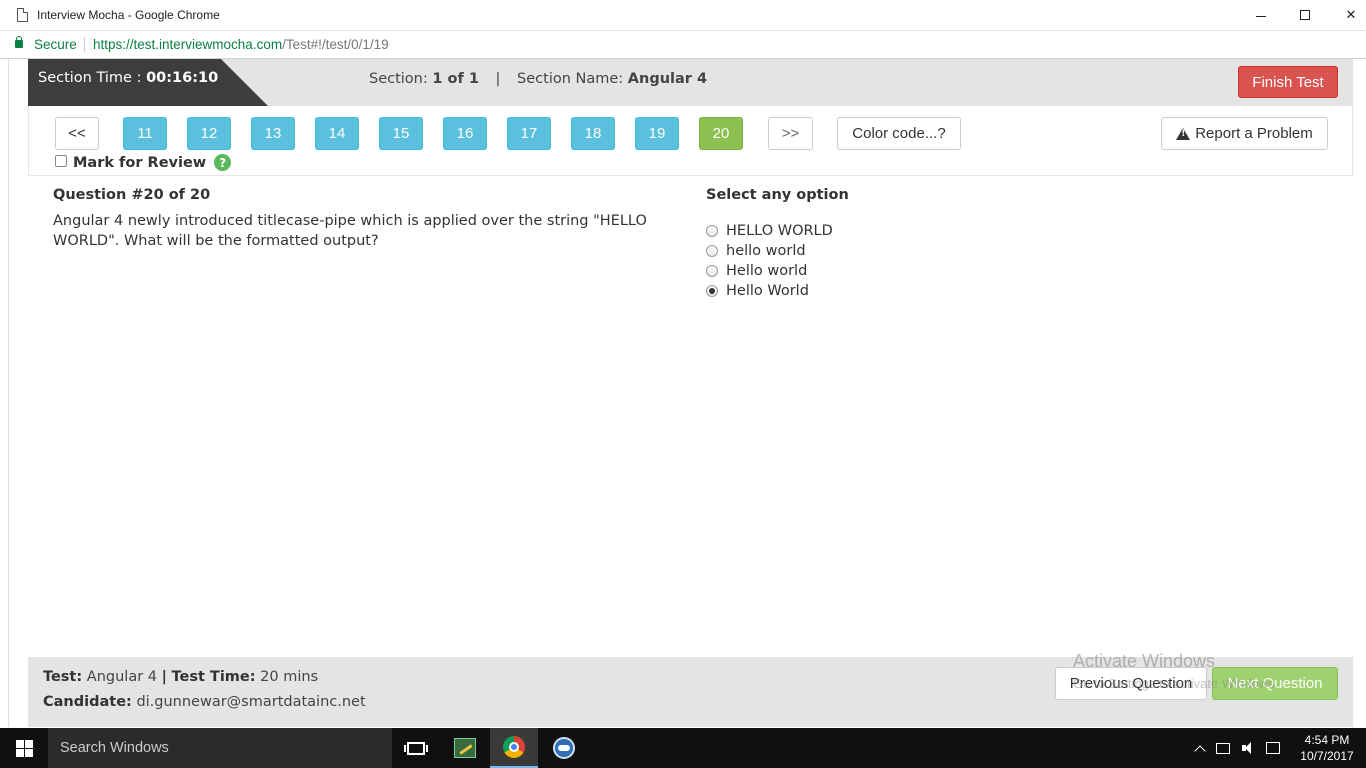  I want to click on color-code-button: Color code...?, so click(899, 133).